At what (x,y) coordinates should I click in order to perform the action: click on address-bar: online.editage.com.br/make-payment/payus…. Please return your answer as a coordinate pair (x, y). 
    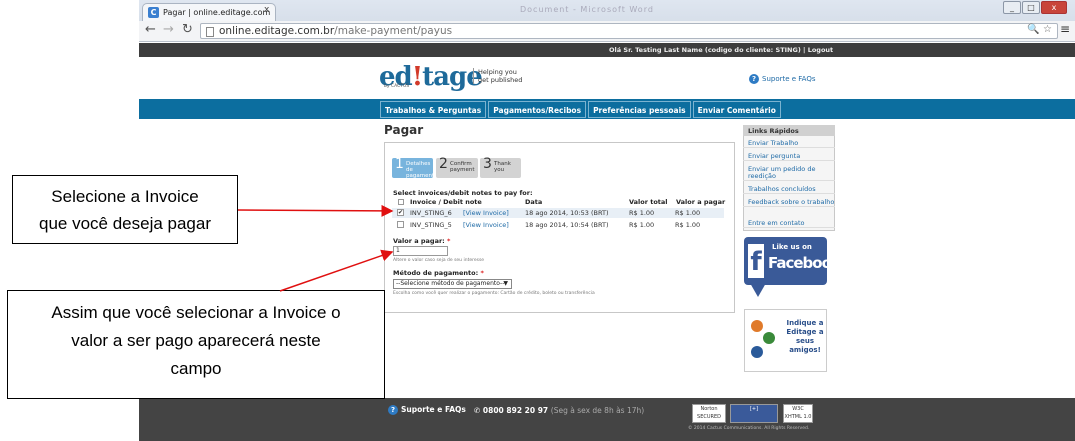
    Looking at the image, I should click on (629, 31).